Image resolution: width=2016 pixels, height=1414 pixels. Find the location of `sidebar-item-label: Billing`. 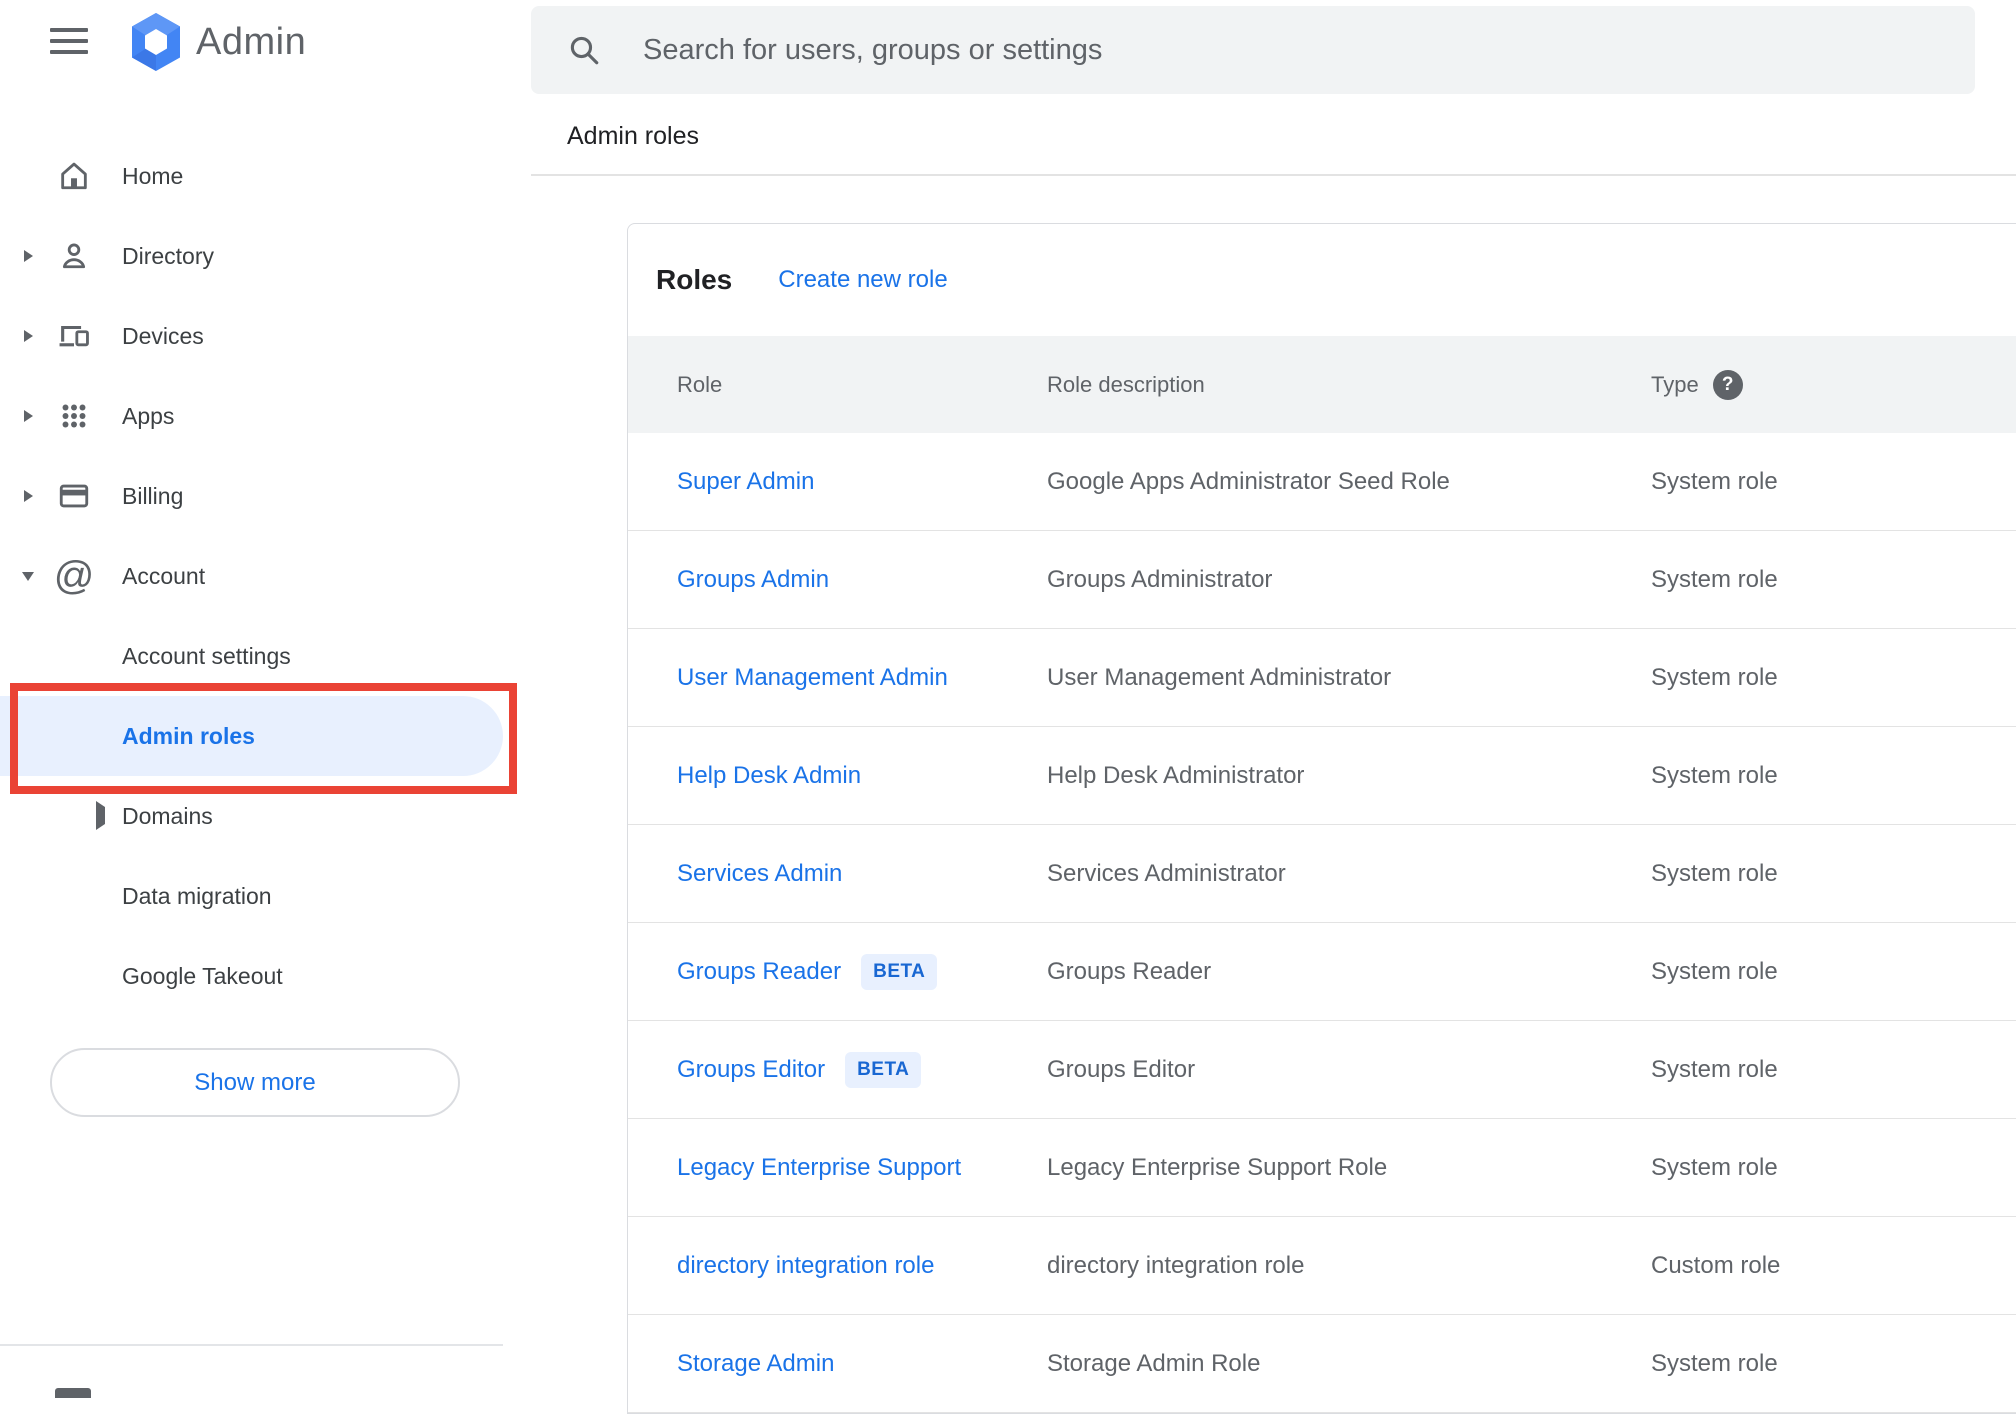

sidebar-item-label: Billing is located at coordinates (153, 495).